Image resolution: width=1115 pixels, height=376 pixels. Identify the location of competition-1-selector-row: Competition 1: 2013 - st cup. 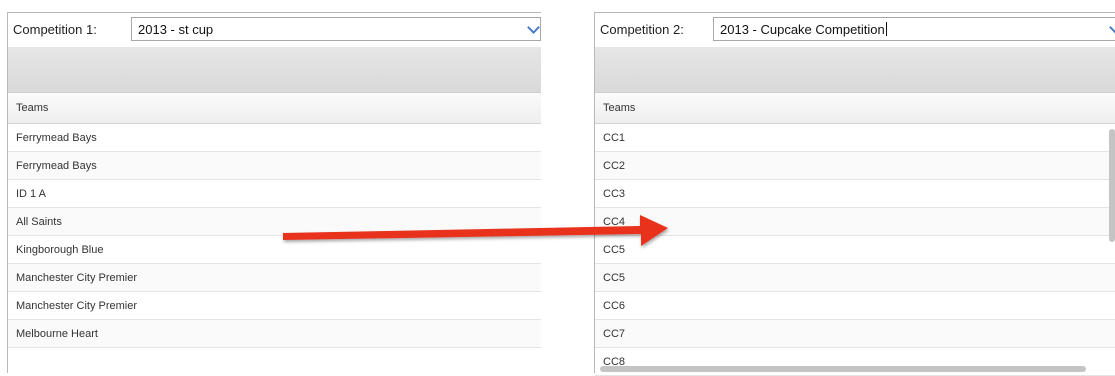
(274, 30).